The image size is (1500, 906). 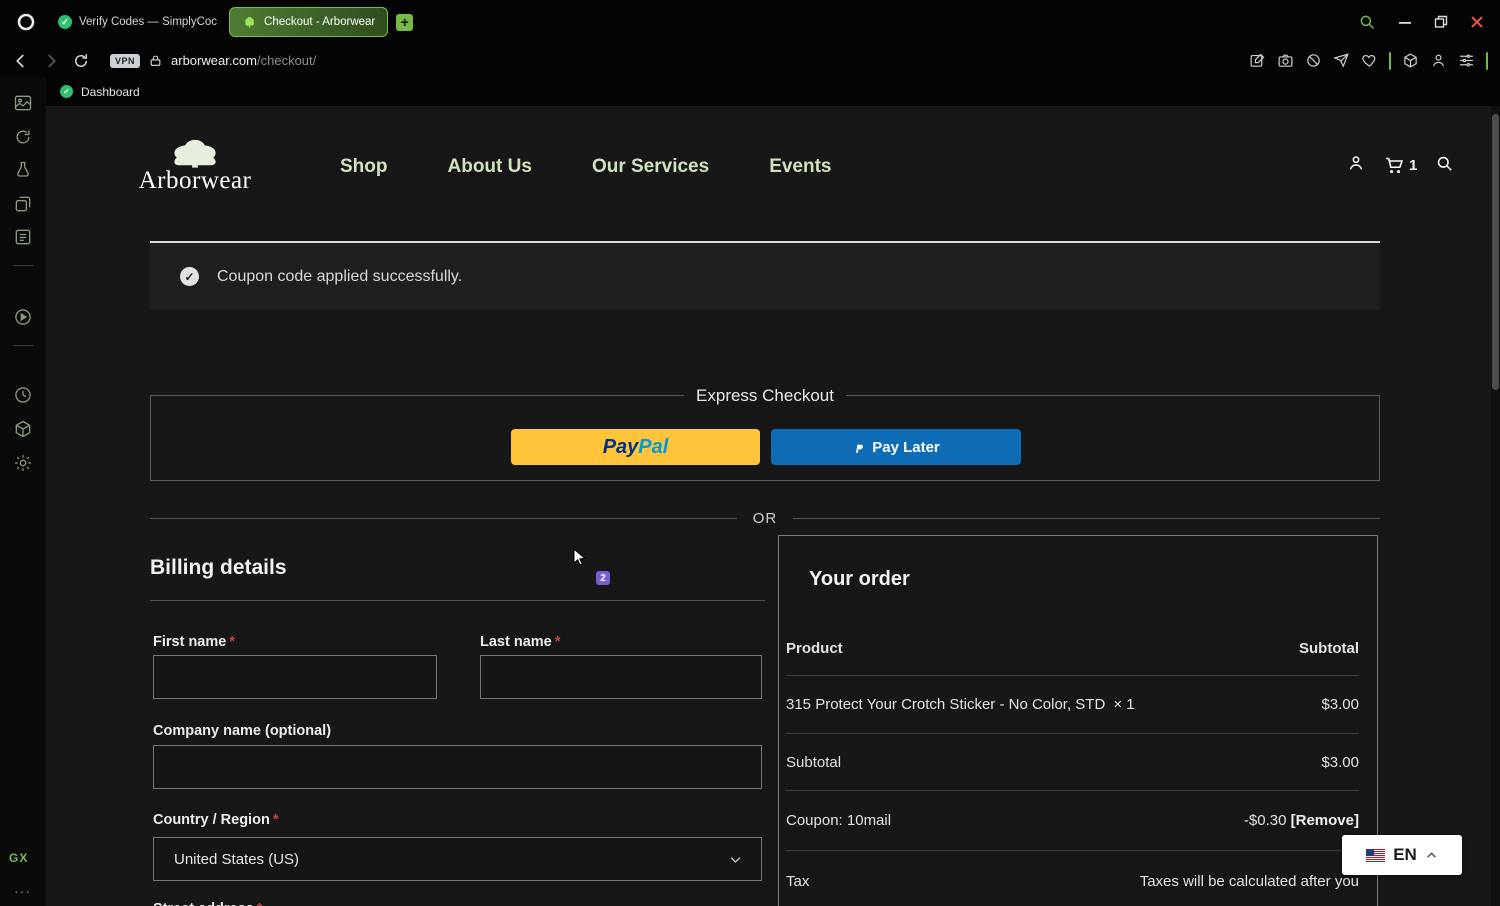 What do you see at coordinates (1441, 22) in the screenshot?
I see `restore-button` at bounding box center [1441, 22].